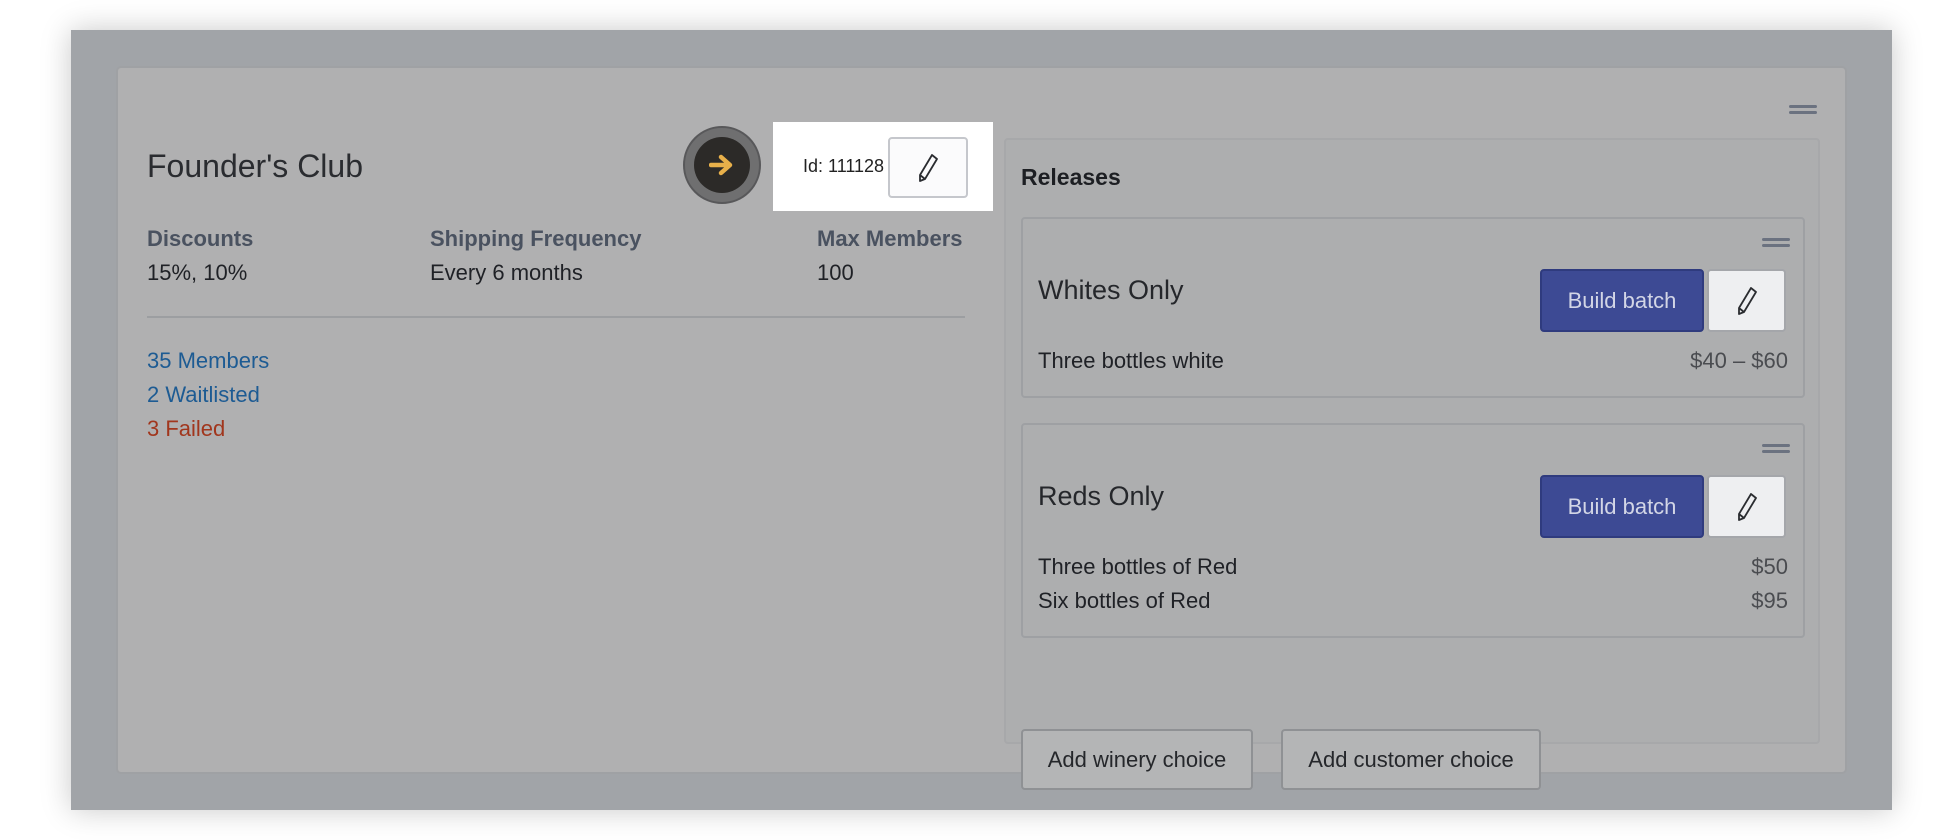 This screenshot has width=1960, height=840. What do you see at coordinates (506, 272) in the screenshot?
I see `shipping-frequency-value: Every 6 months` at bounding box center [506, 272].